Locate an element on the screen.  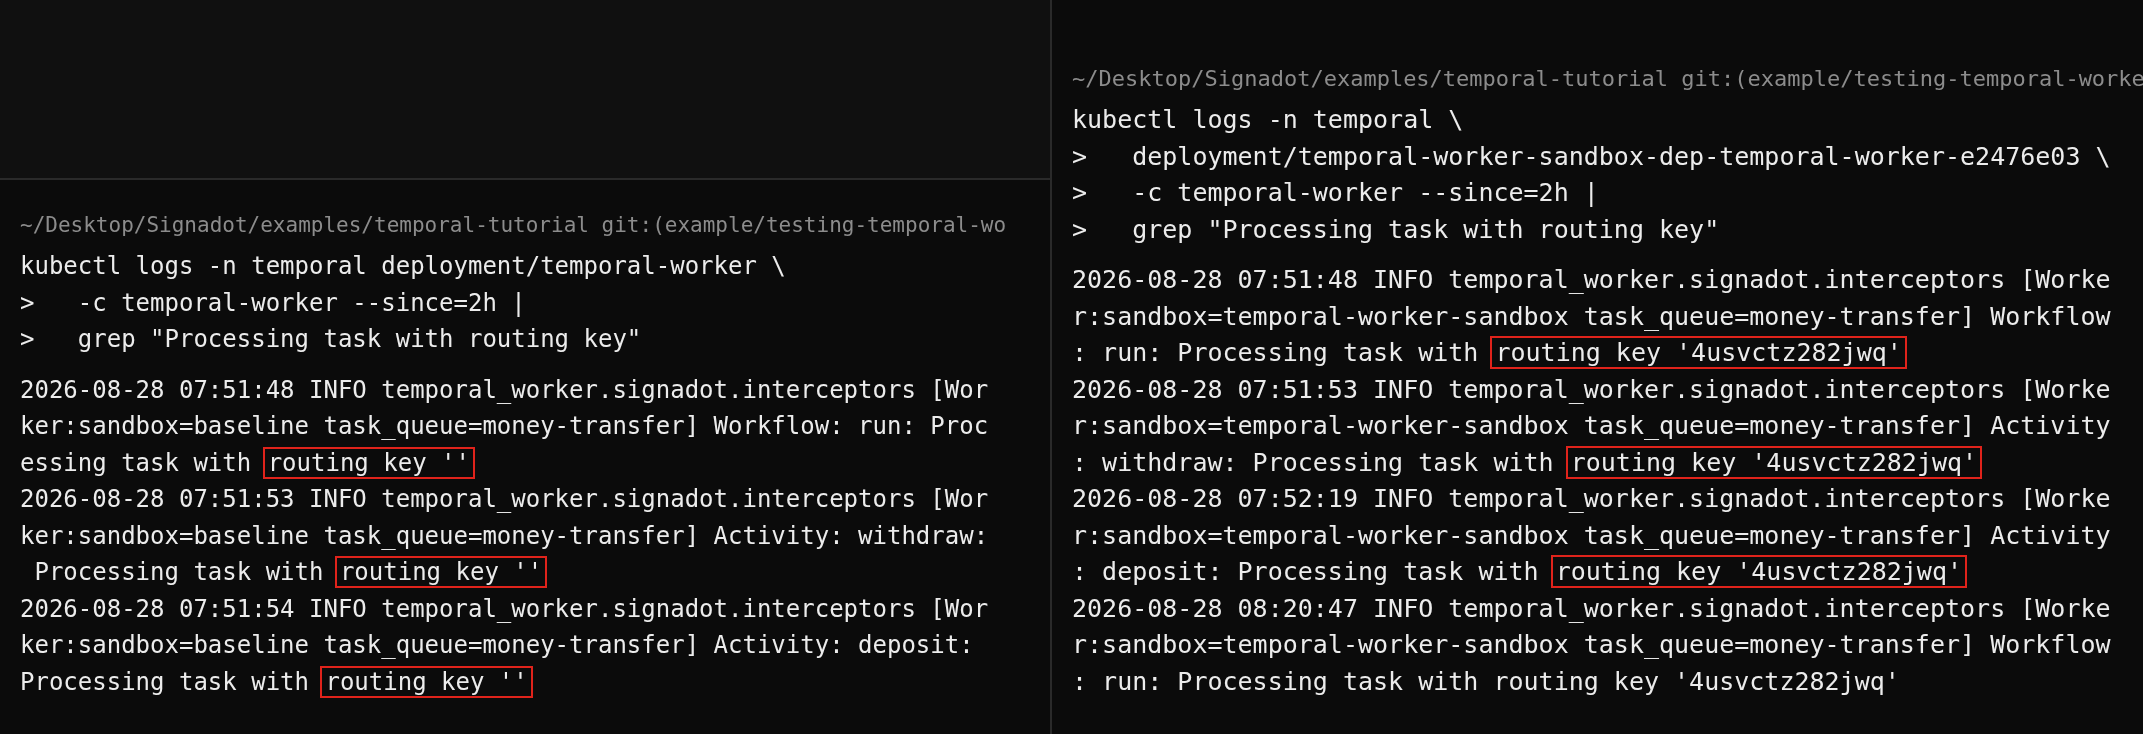
log-text: : run: Processing task with is located at coordinates (1276, 352).